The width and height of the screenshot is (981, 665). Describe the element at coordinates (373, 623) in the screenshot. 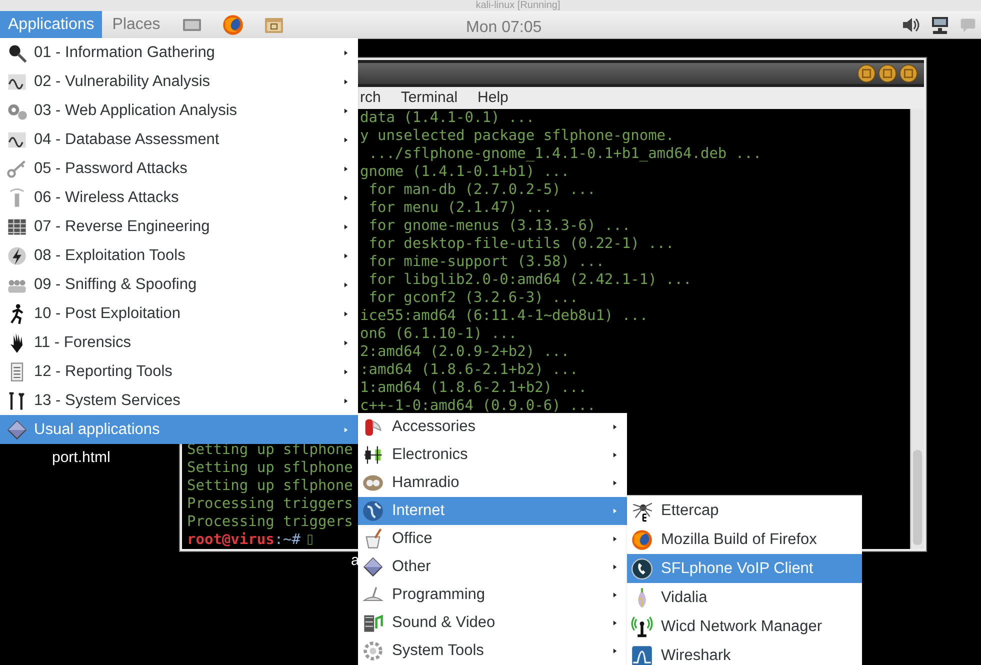

I see `film-icon` at that location.